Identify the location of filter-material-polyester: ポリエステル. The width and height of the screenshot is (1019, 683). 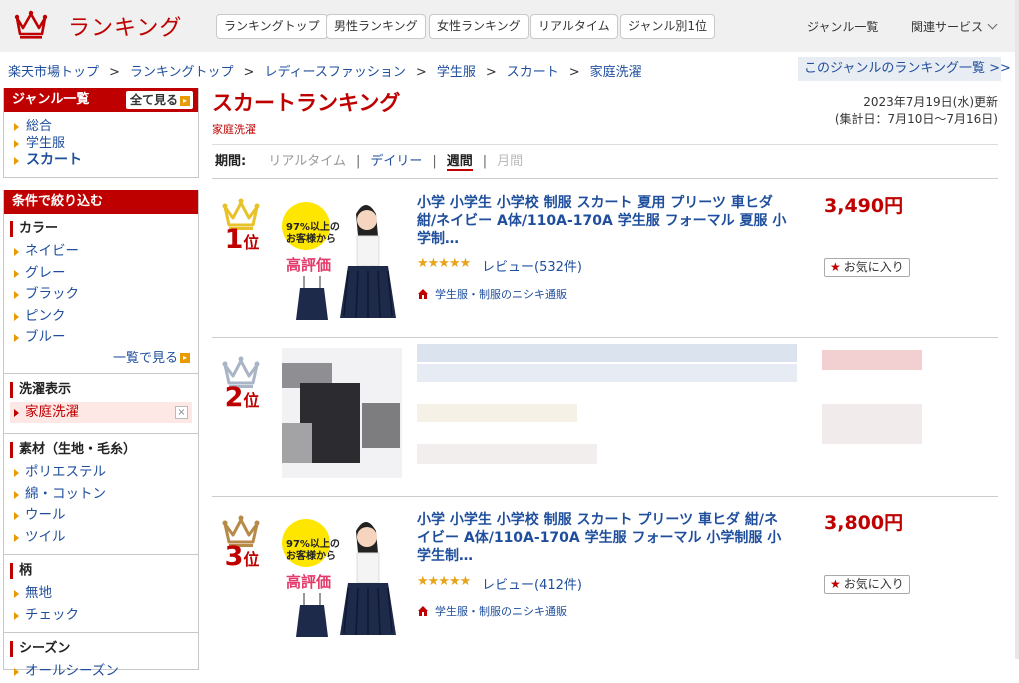
(101, 473).